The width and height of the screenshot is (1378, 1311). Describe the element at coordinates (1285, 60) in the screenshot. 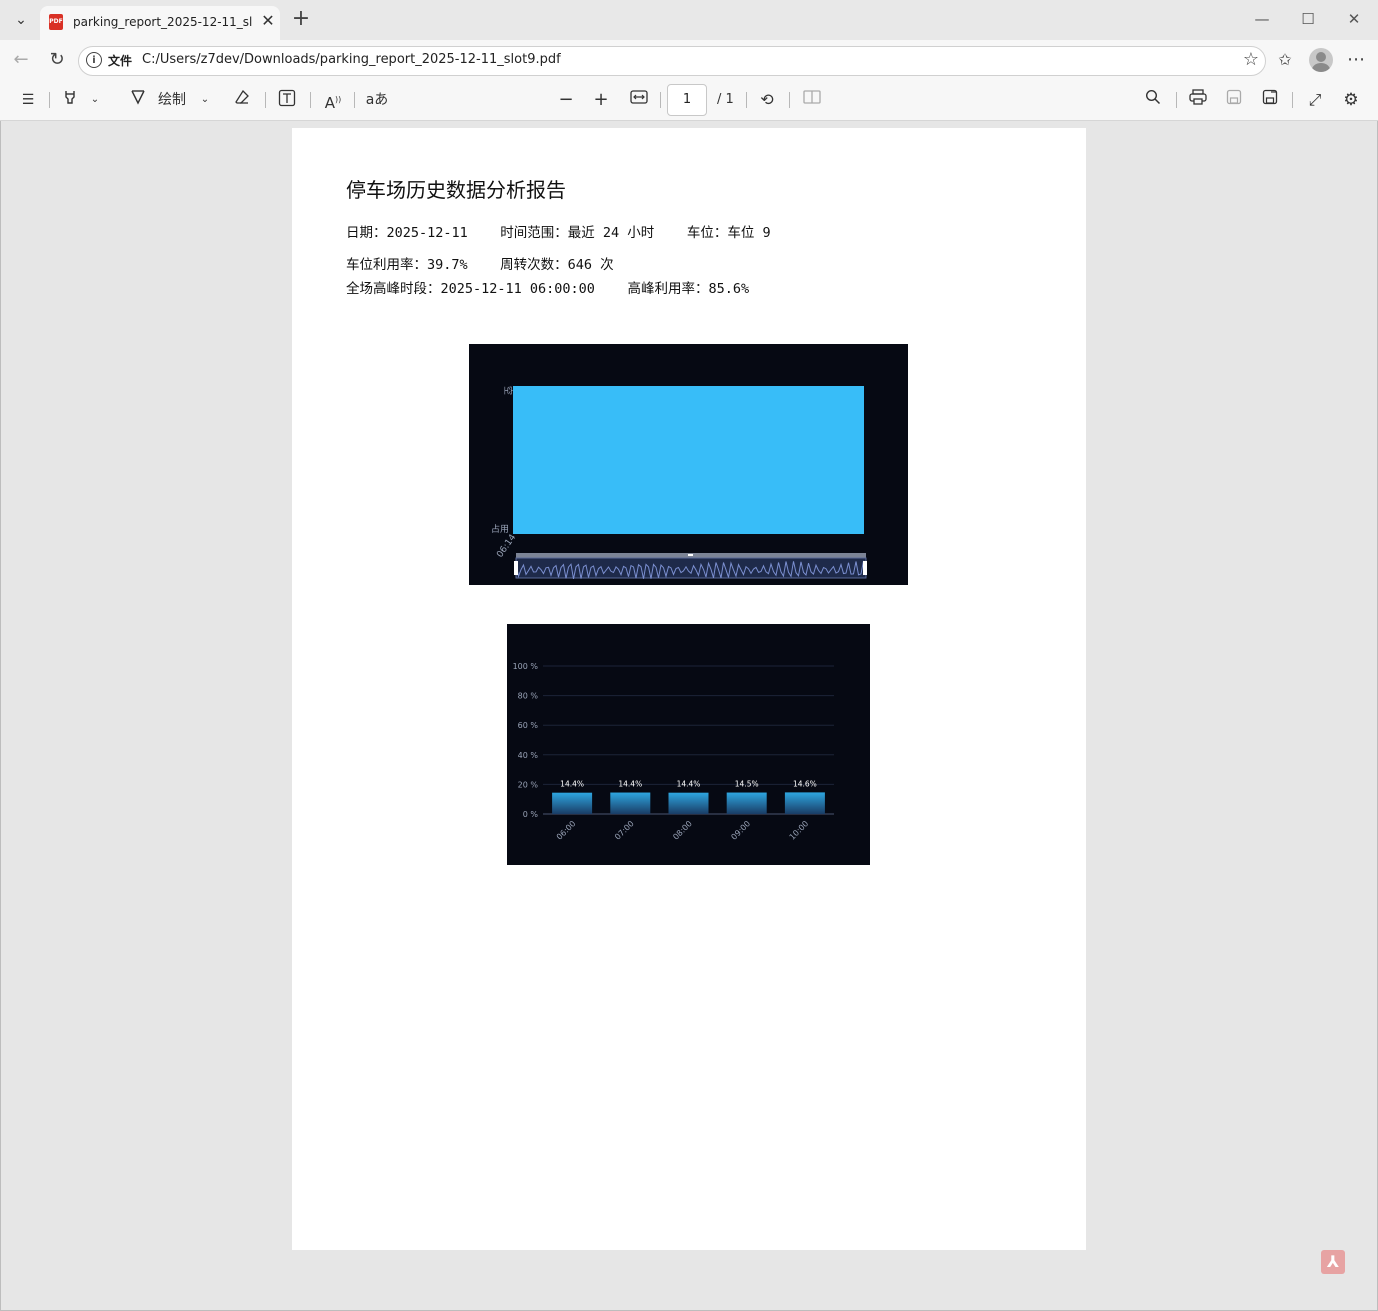

I see `favorites-icon: ✩` at that location.